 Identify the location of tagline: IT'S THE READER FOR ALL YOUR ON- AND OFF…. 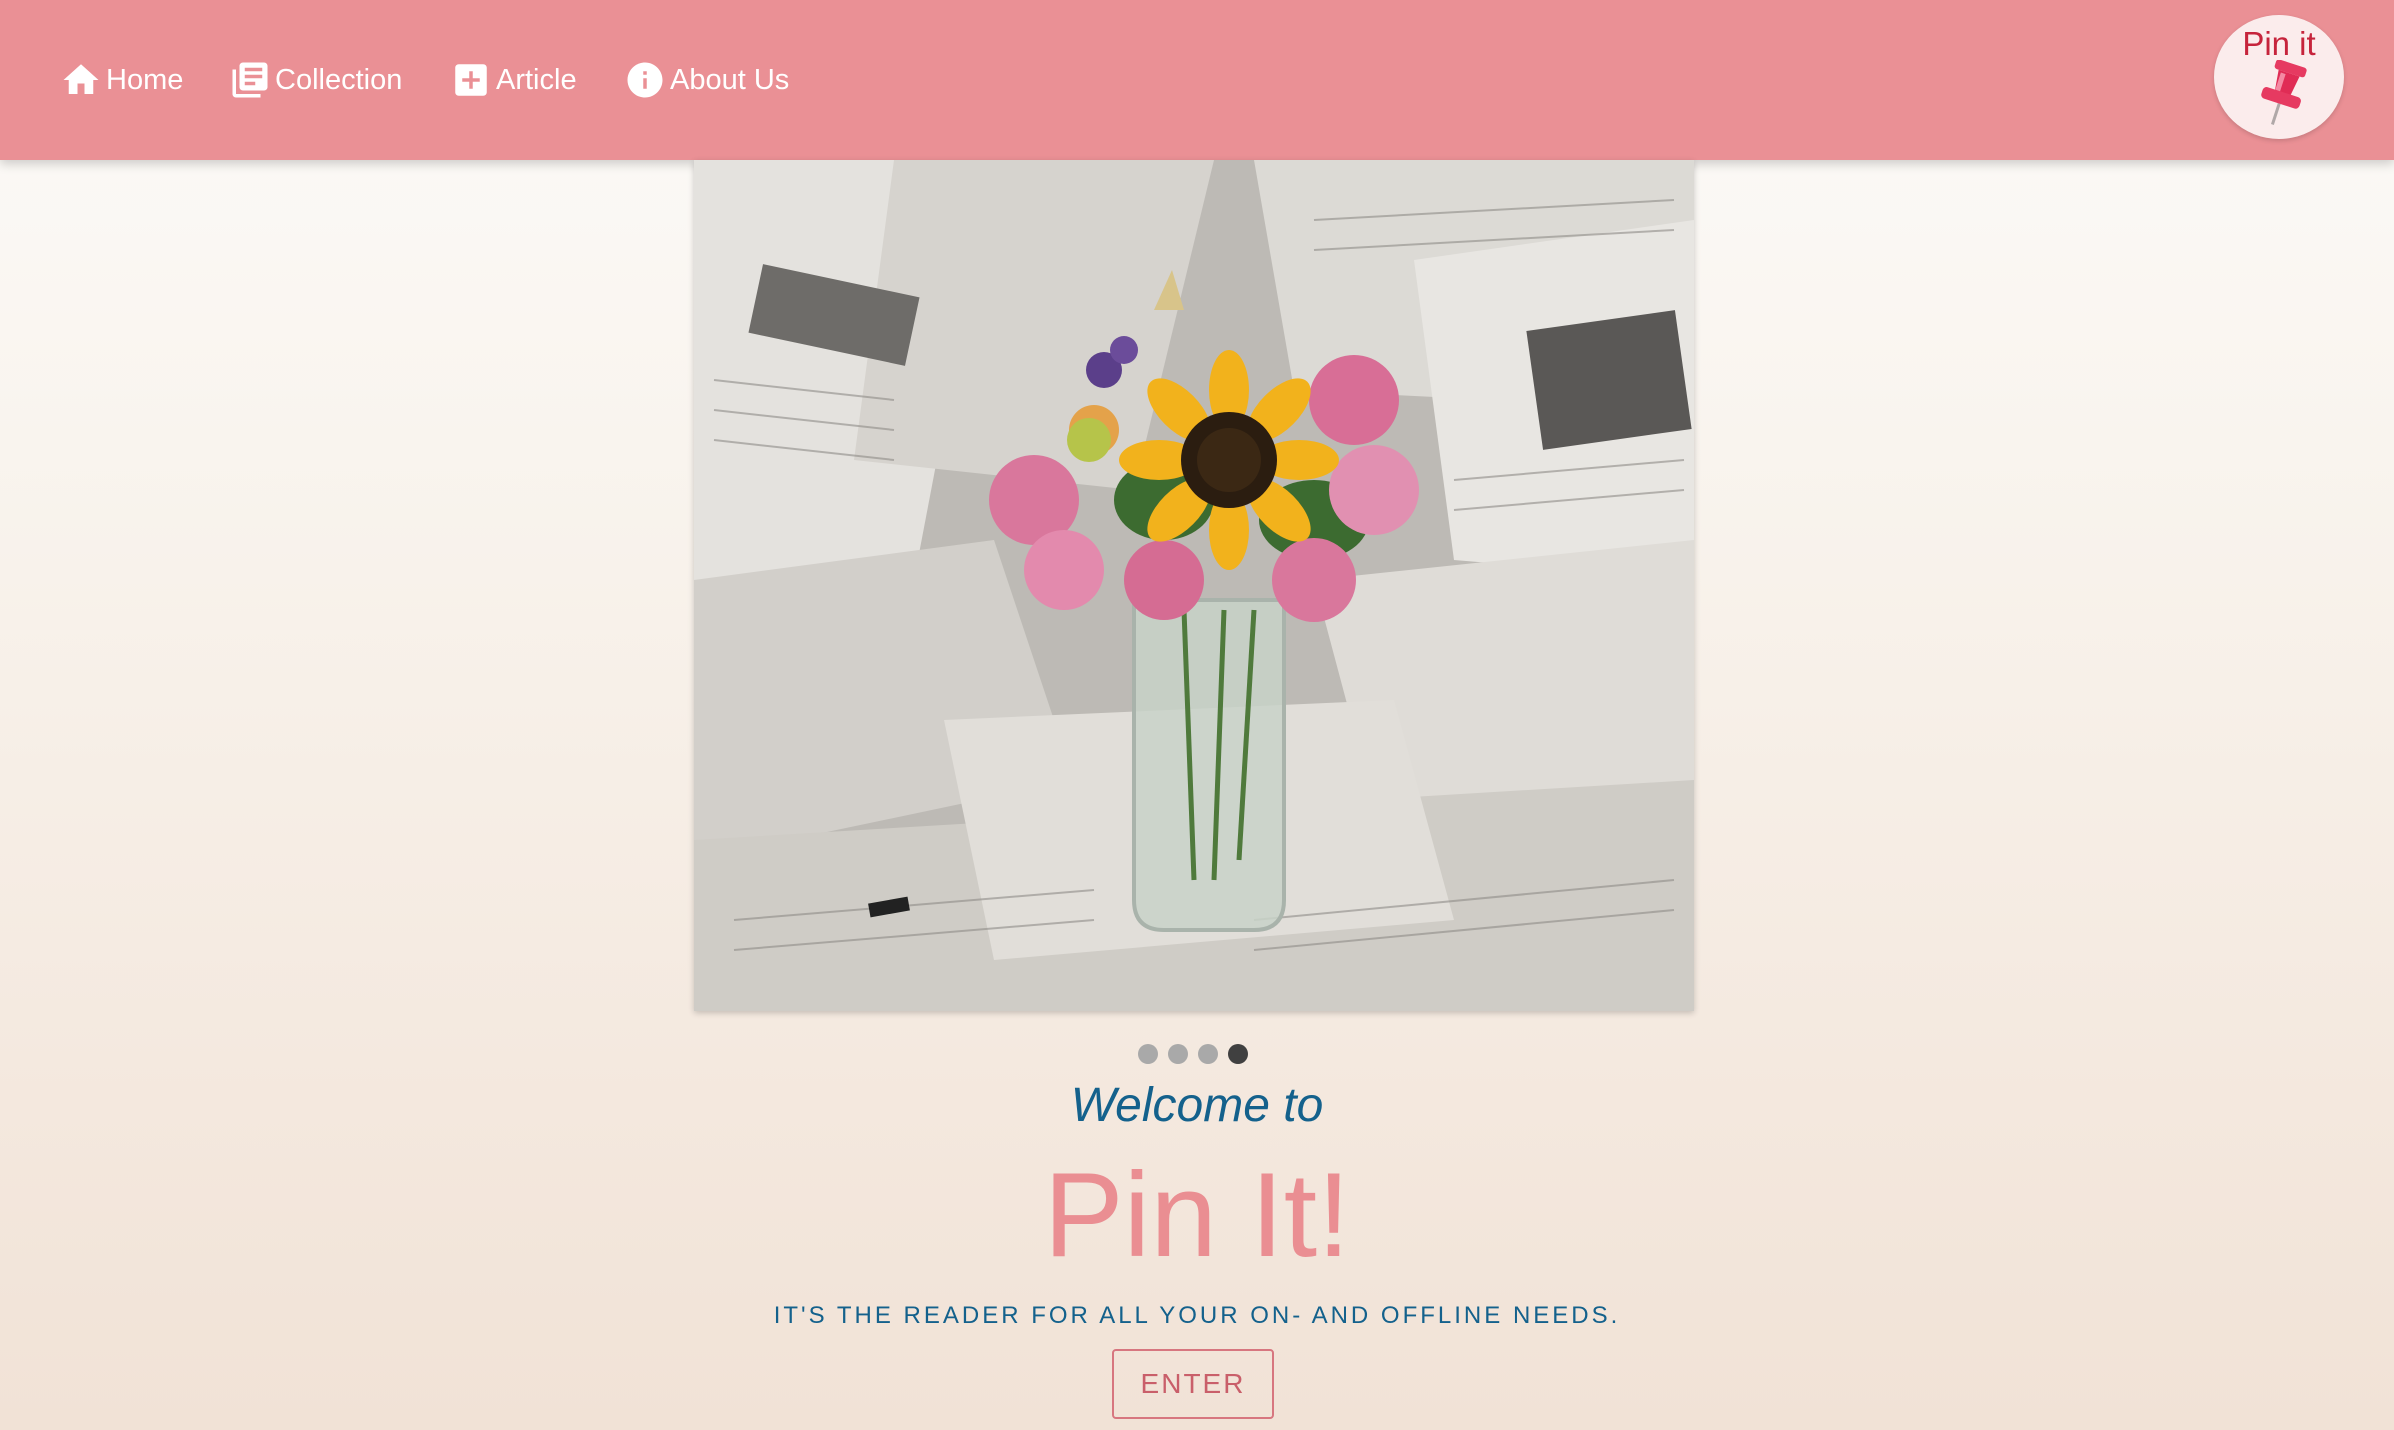
(1197, 1315).